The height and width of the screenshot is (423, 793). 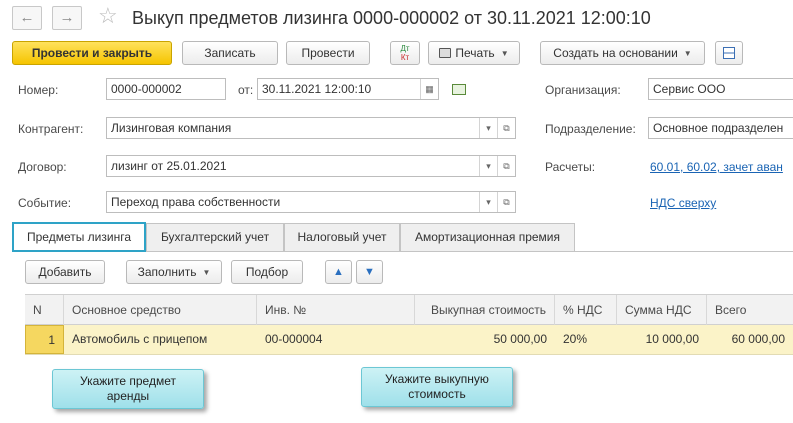 What do you see at coordinates (615, 53) in the screenshot?
I see `create-based-label: Создать на основании` at bounding box center [615, 53].